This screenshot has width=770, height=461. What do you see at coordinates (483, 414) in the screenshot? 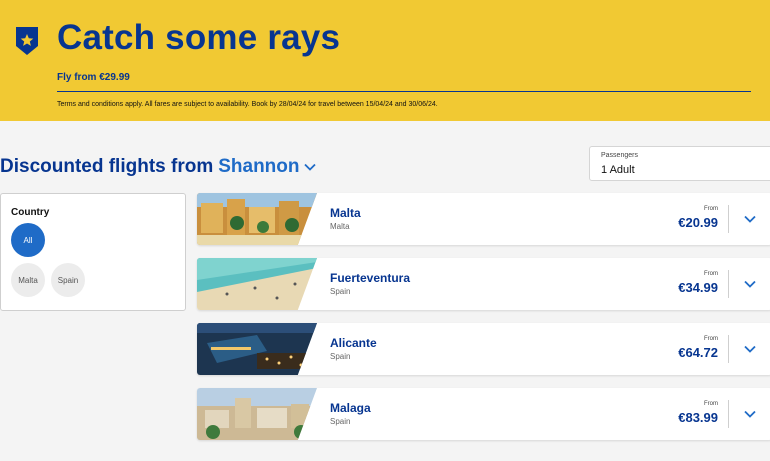
I see `destination-card-malaga: Malaga Spain From €83.99` at bounding box center [483, 414].